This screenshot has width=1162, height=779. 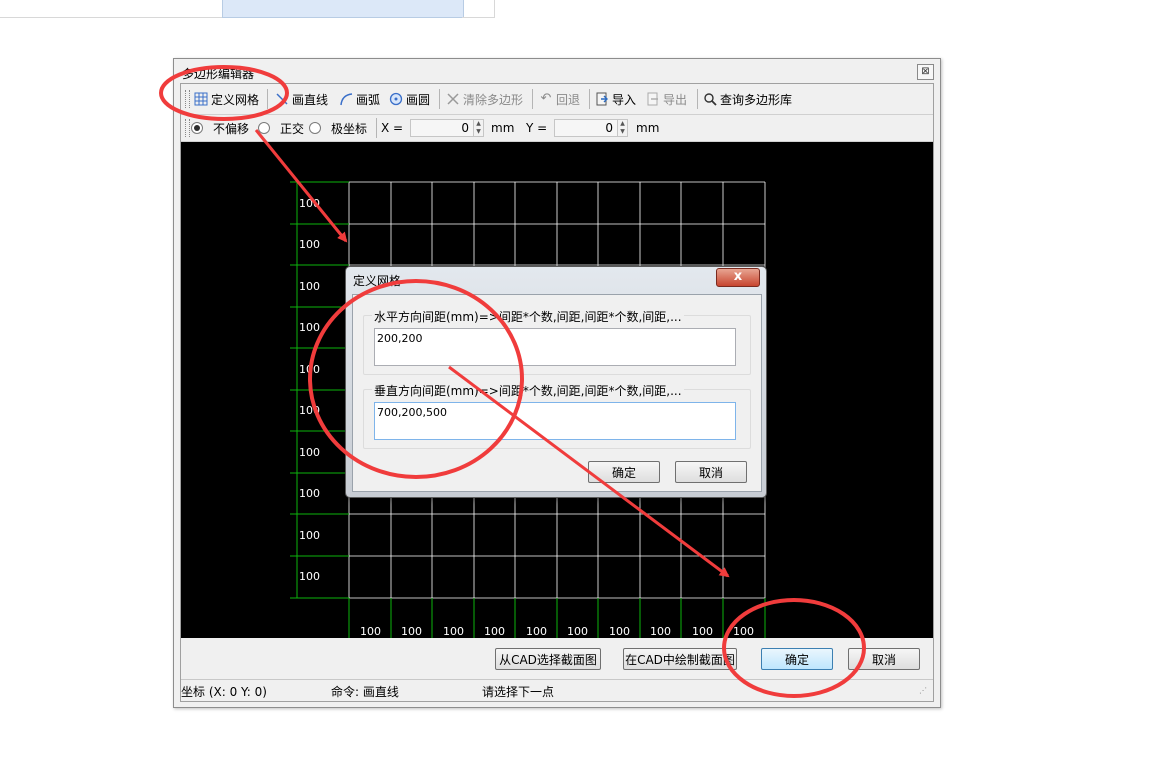 What do you see at coordinates (478, 128) in the screenshot?
I see `x-spin-buttons: ▲ ▼` at bounding box center [478, 128].